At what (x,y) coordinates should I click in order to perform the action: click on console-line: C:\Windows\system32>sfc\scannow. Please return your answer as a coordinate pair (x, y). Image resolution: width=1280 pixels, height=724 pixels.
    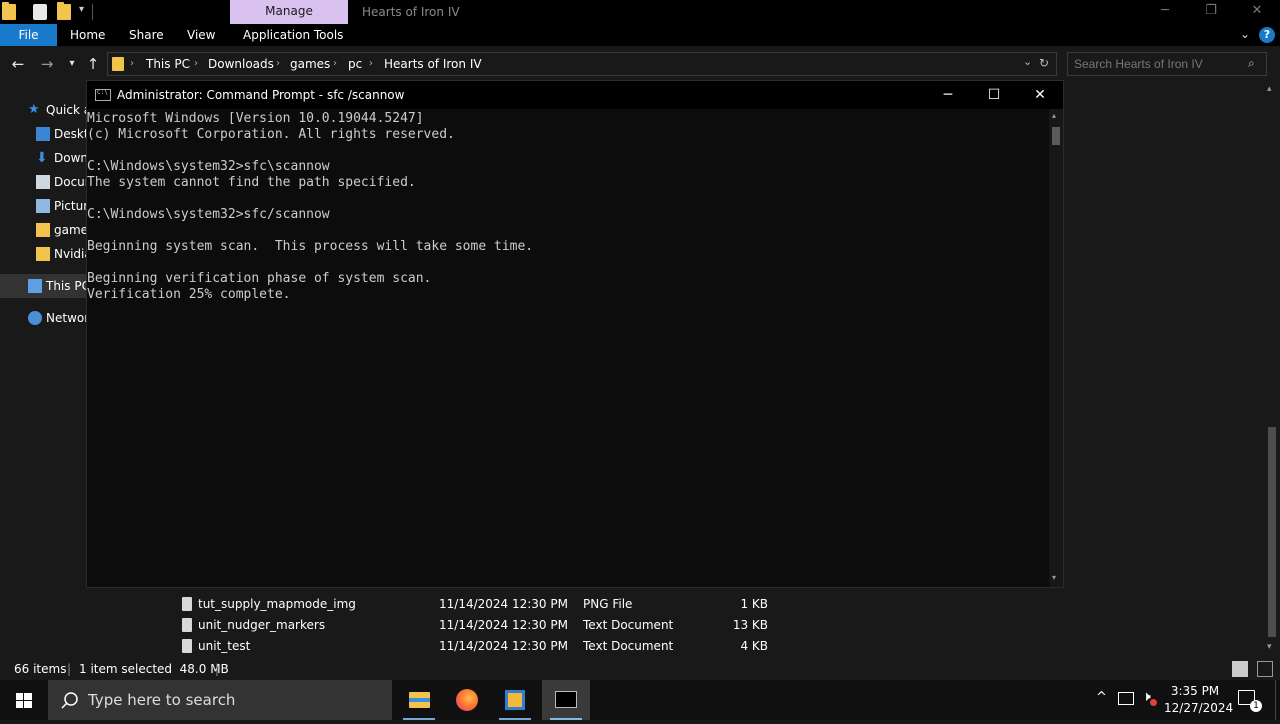
    Looking at the image, I should click on (208, 166).